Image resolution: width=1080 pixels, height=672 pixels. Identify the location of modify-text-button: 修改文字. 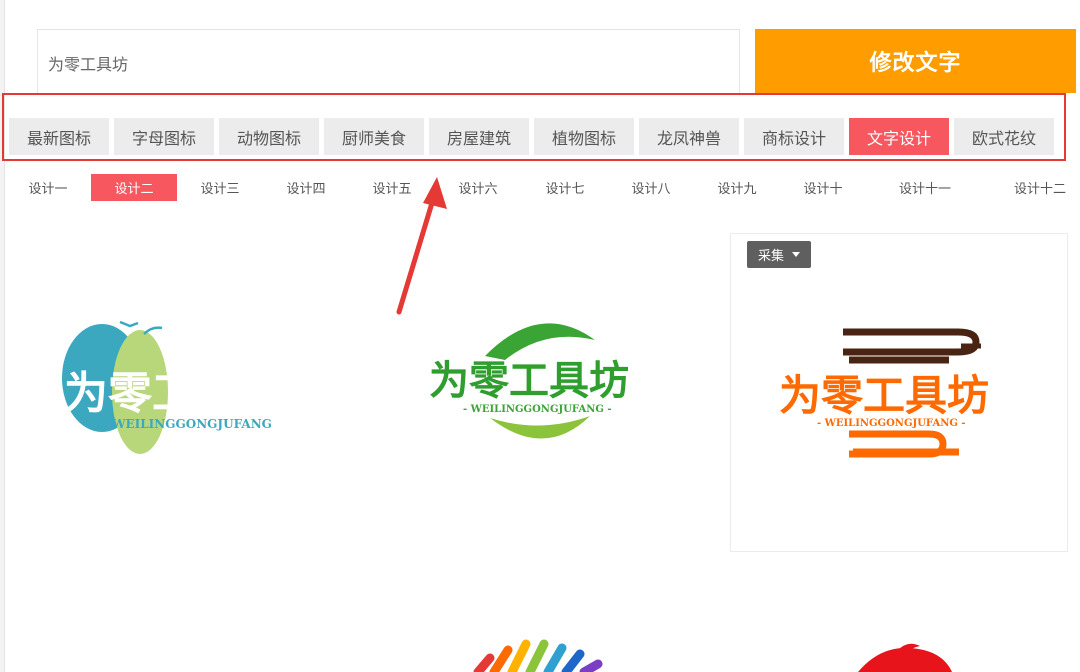
(915, 61).